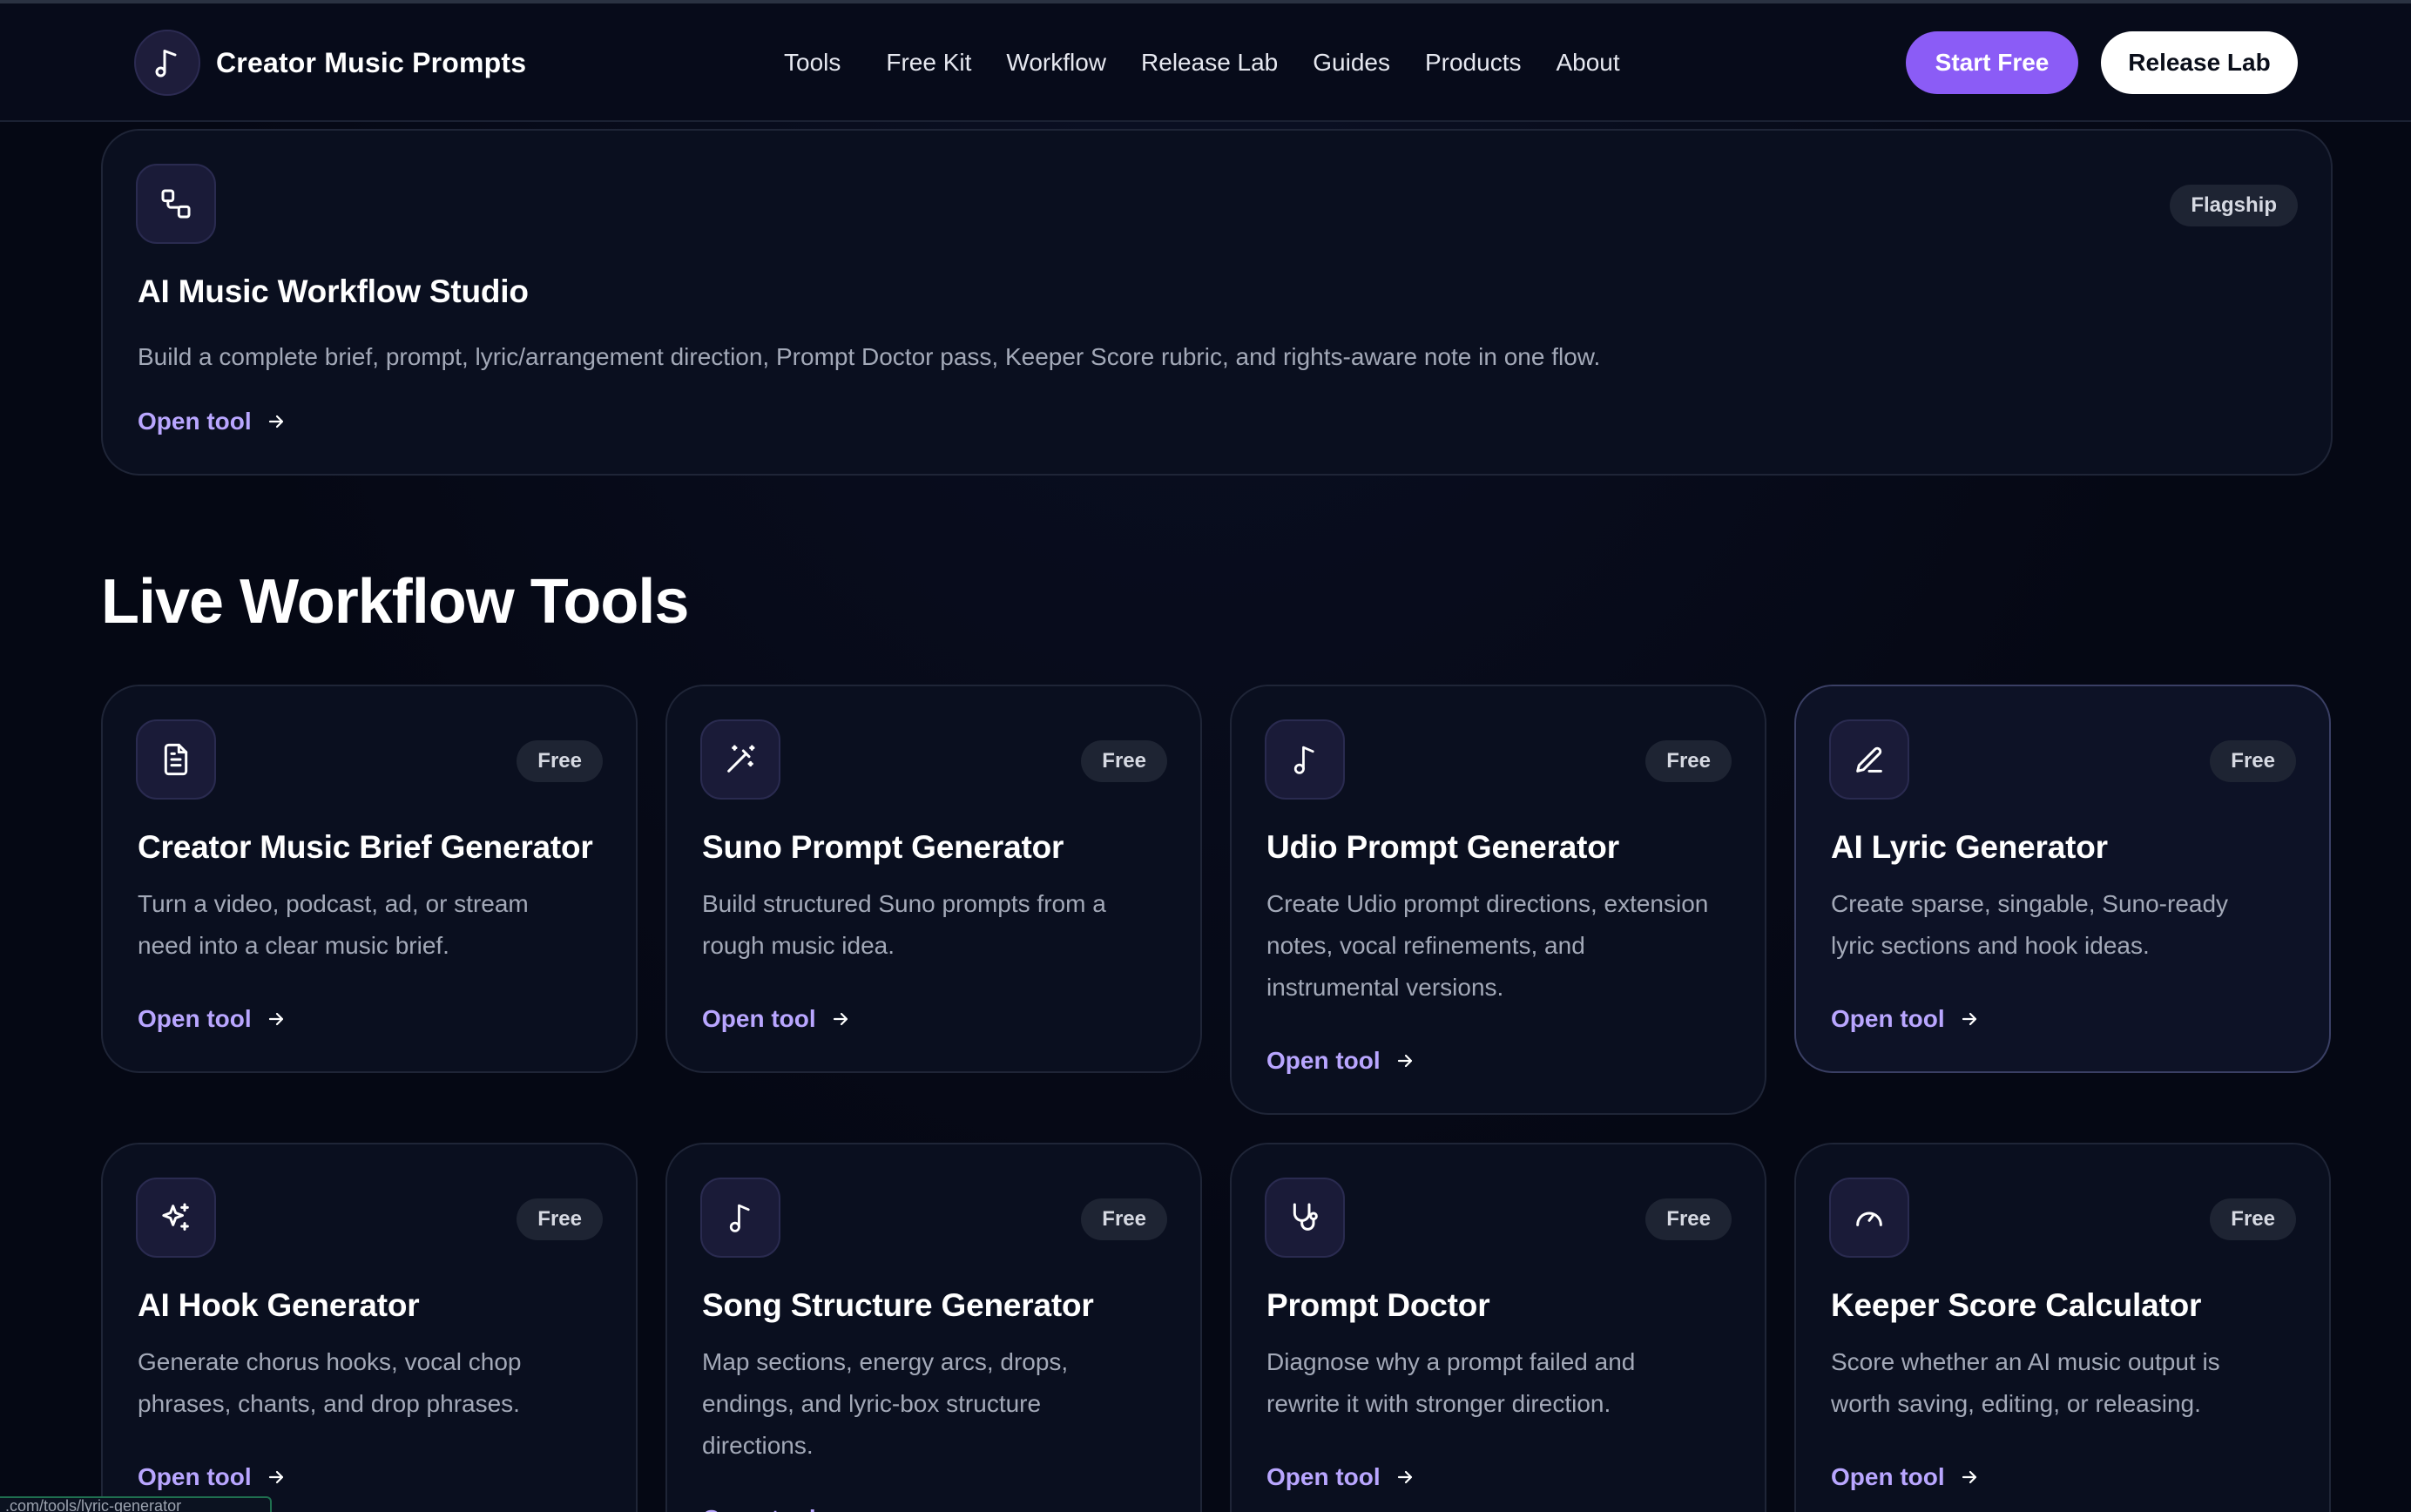  I want to click on sparkles-icon, so click(176, 1218).